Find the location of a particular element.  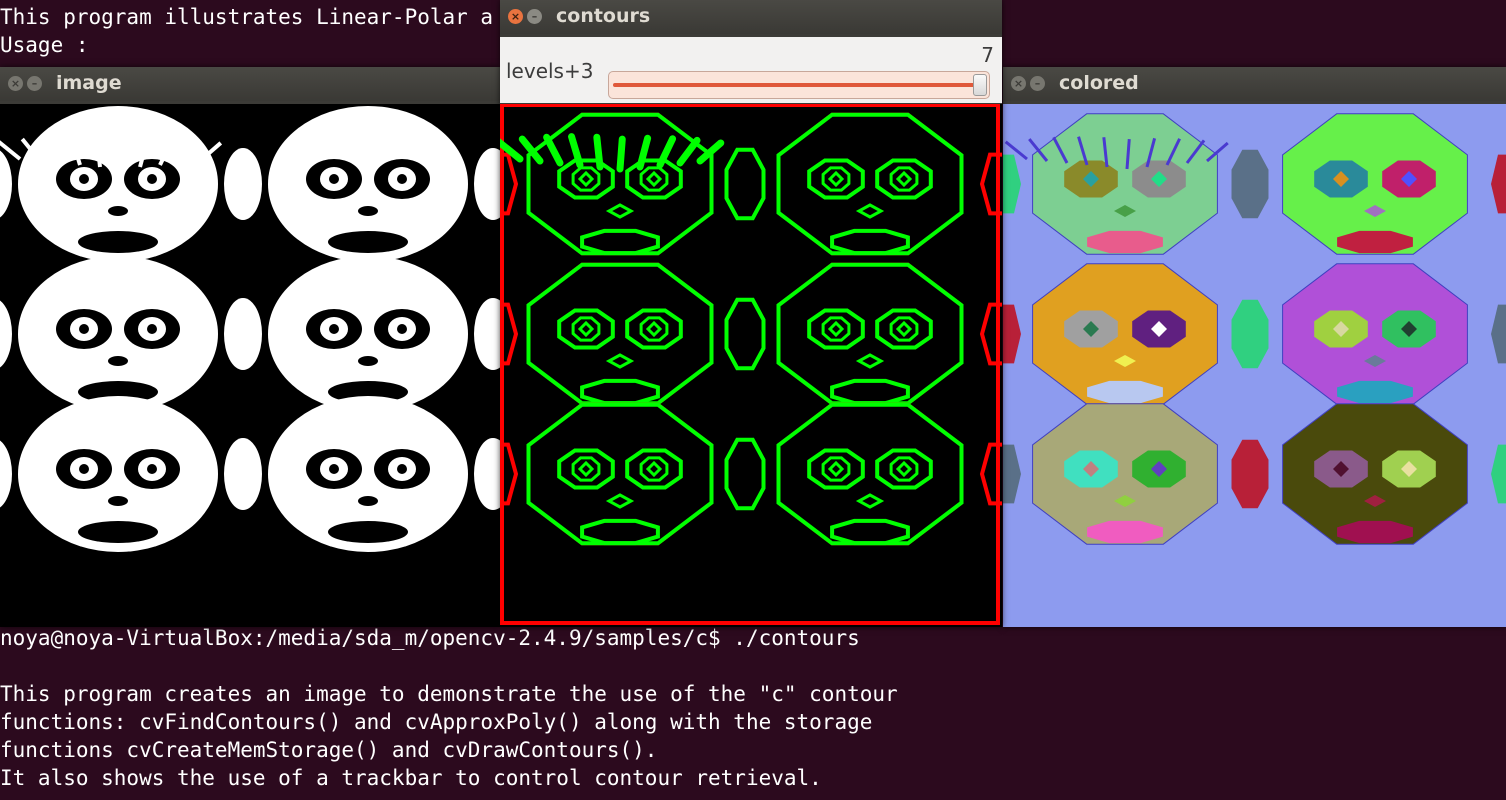

trackbar-value: 7 is located at coordinates (987, 55).